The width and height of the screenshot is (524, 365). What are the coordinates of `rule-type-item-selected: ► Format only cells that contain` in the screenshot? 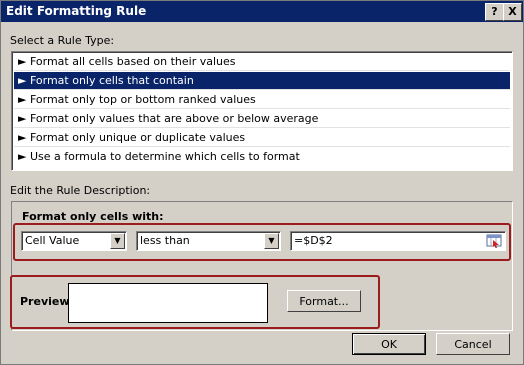 It's located at (262, 81).